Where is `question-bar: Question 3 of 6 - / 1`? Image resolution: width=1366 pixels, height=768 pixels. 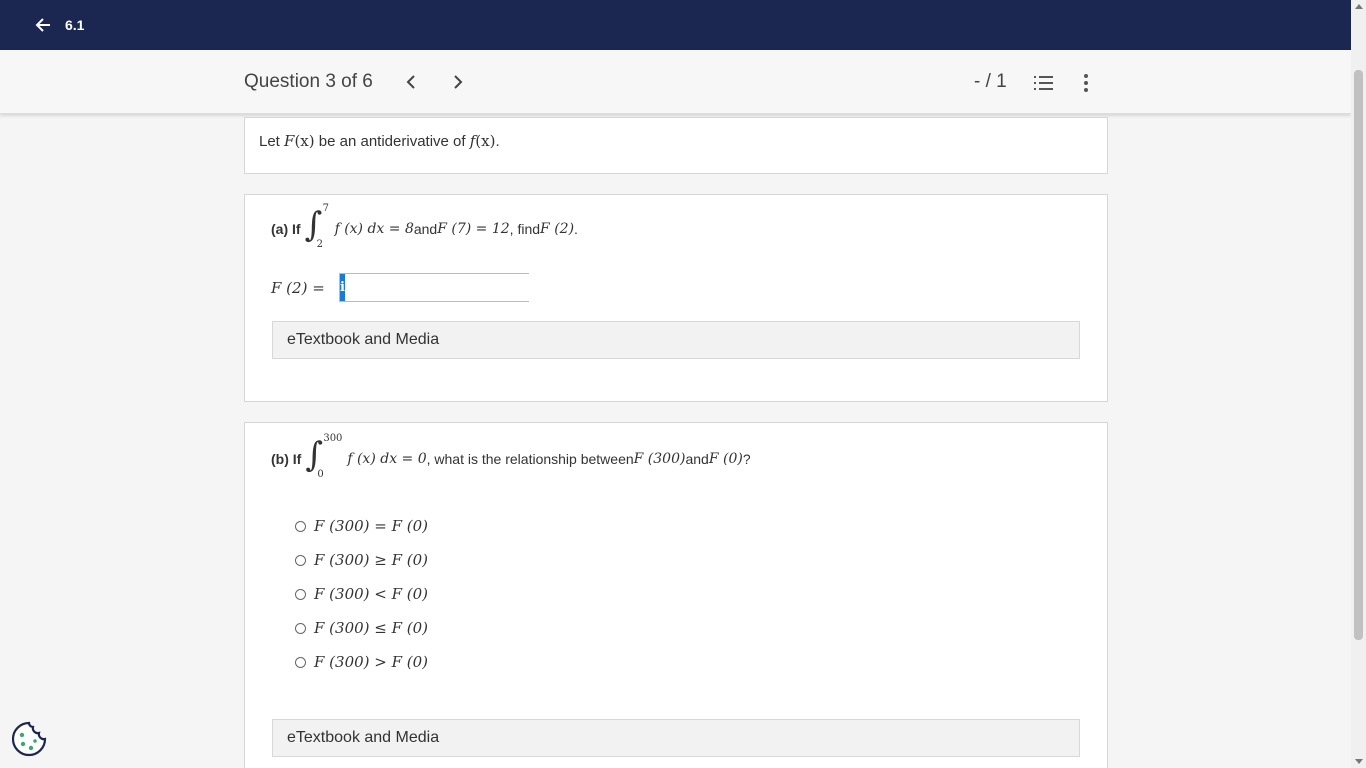 question-bar: Question 3 of 6 - / 1 is located at coordinates (675, 82).